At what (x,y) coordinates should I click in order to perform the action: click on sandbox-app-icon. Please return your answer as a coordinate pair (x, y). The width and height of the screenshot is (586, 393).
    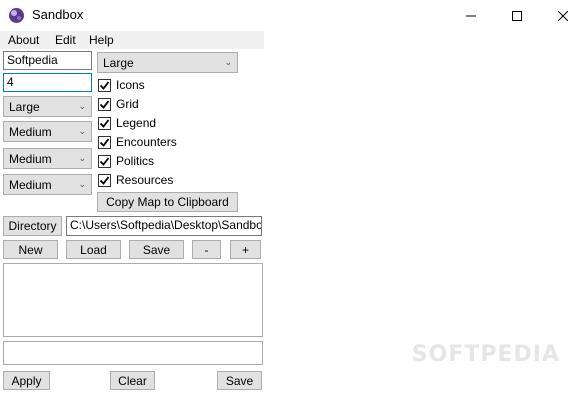
    Looking at the image, I should click on (16, 15).